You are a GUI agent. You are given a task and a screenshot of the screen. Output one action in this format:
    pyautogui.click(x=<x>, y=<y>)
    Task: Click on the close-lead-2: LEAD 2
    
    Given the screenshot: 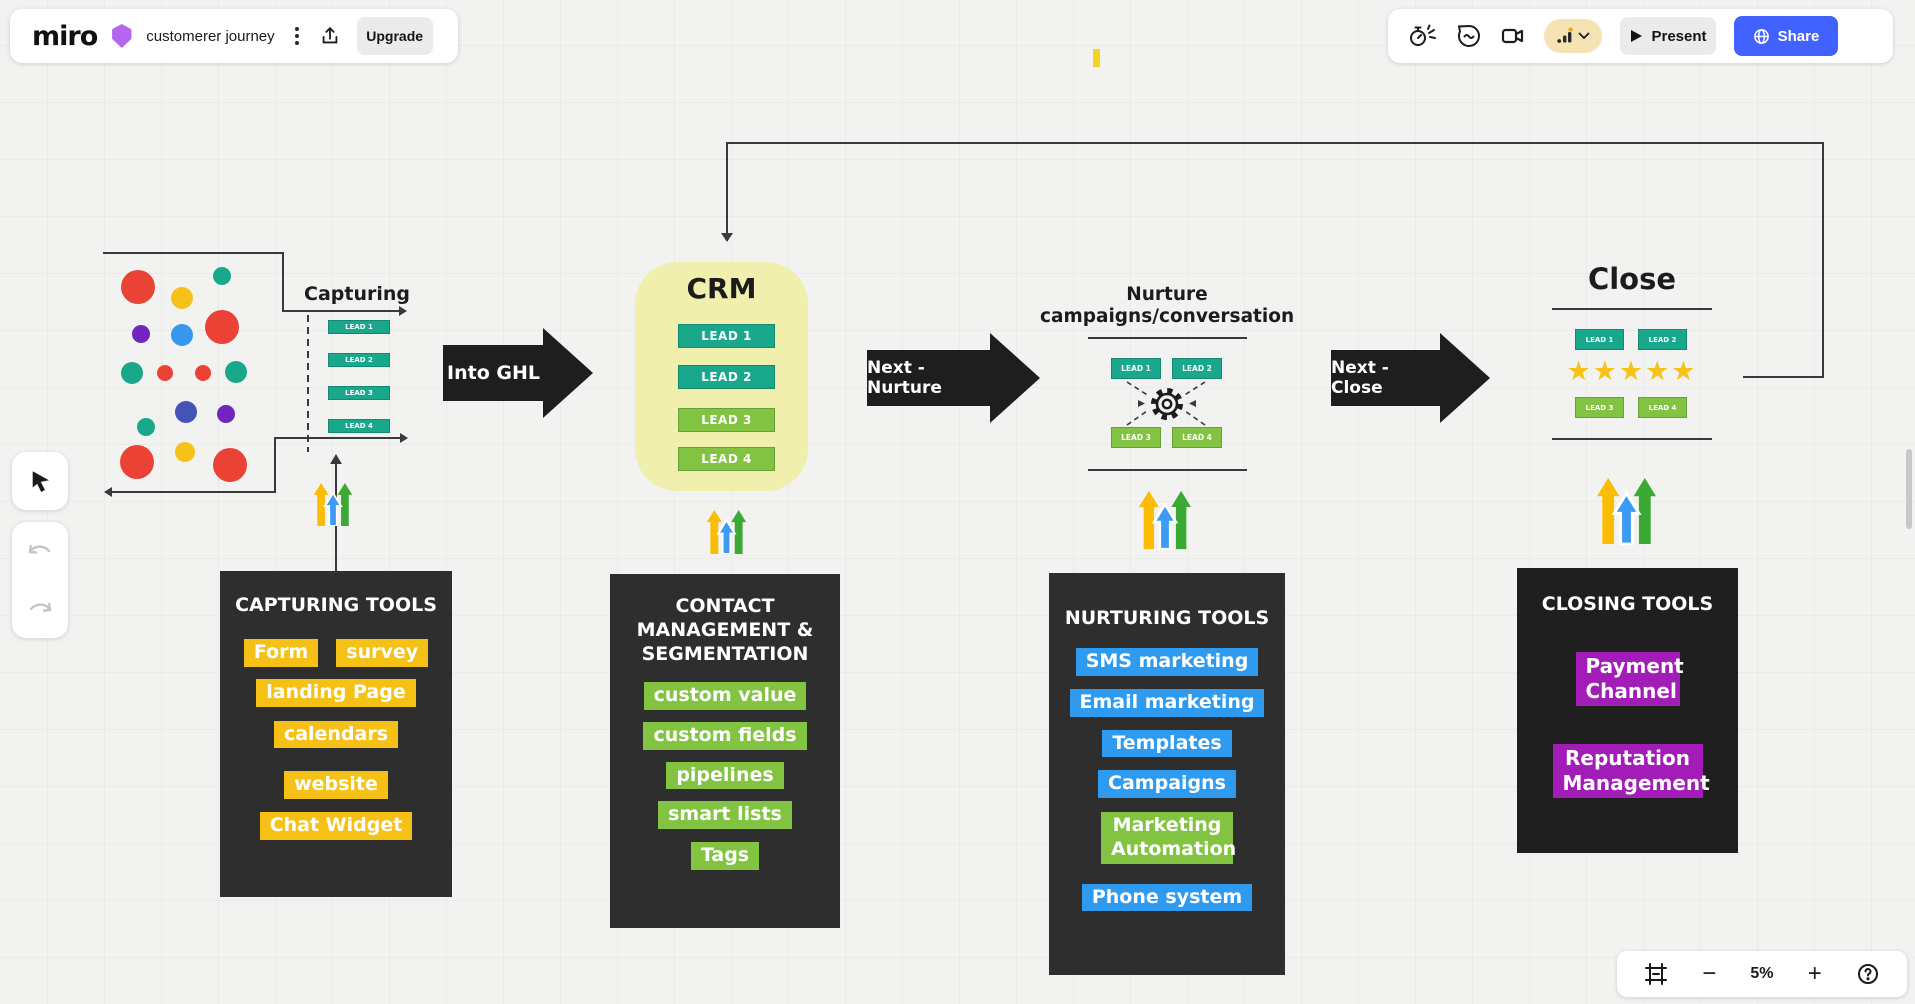 What is the action you would take?
    pyautogui.click(x=1662, y=339)
    